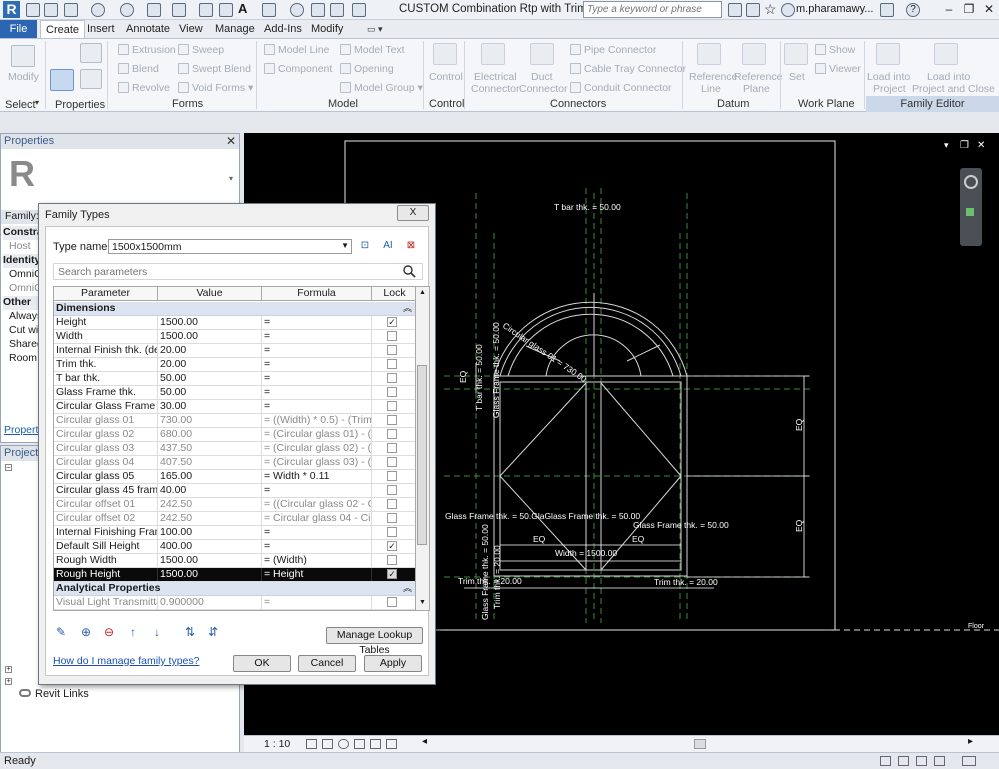  What do you see at coordinates (317, 560) in the screenshot?
I see `parameter-formula-cell: = (Width)` at bounding box center [317, 560].